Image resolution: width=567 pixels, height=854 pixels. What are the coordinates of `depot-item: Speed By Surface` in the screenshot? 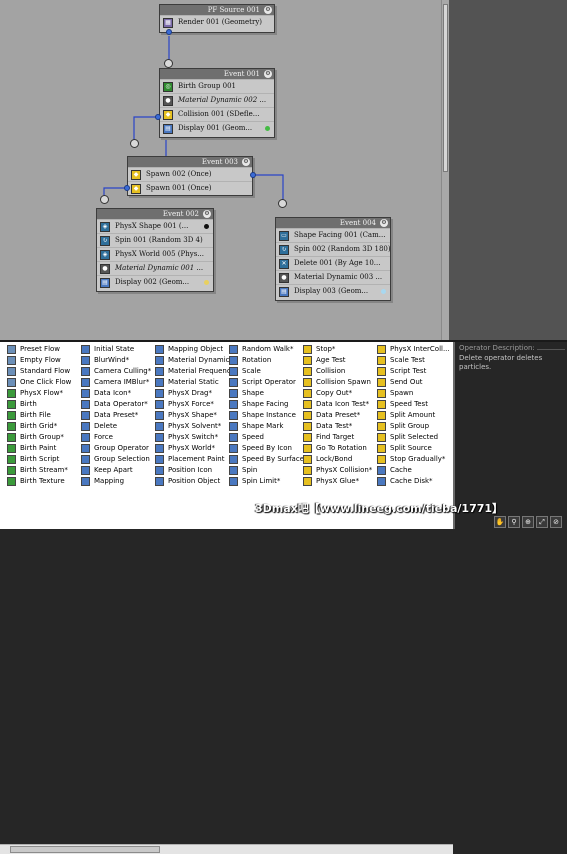 It's located at (266, 459).